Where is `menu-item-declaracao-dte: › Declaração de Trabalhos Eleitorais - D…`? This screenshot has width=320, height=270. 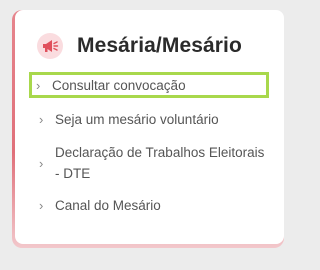 menu-item-declaracao-dte: › Declaração de Trabalhos Eleitorais - D… is located at coordinates (149, 163).